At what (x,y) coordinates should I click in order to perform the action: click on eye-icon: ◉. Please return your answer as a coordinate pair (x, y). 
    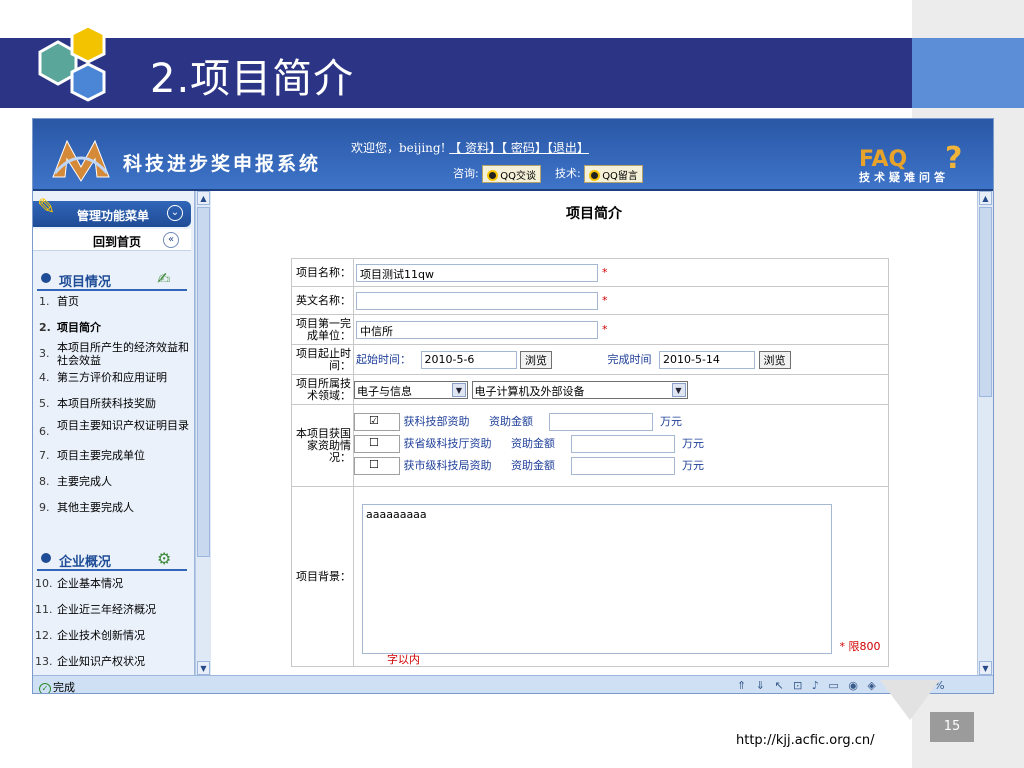
    Looking at the image, I should click on (854, 685).